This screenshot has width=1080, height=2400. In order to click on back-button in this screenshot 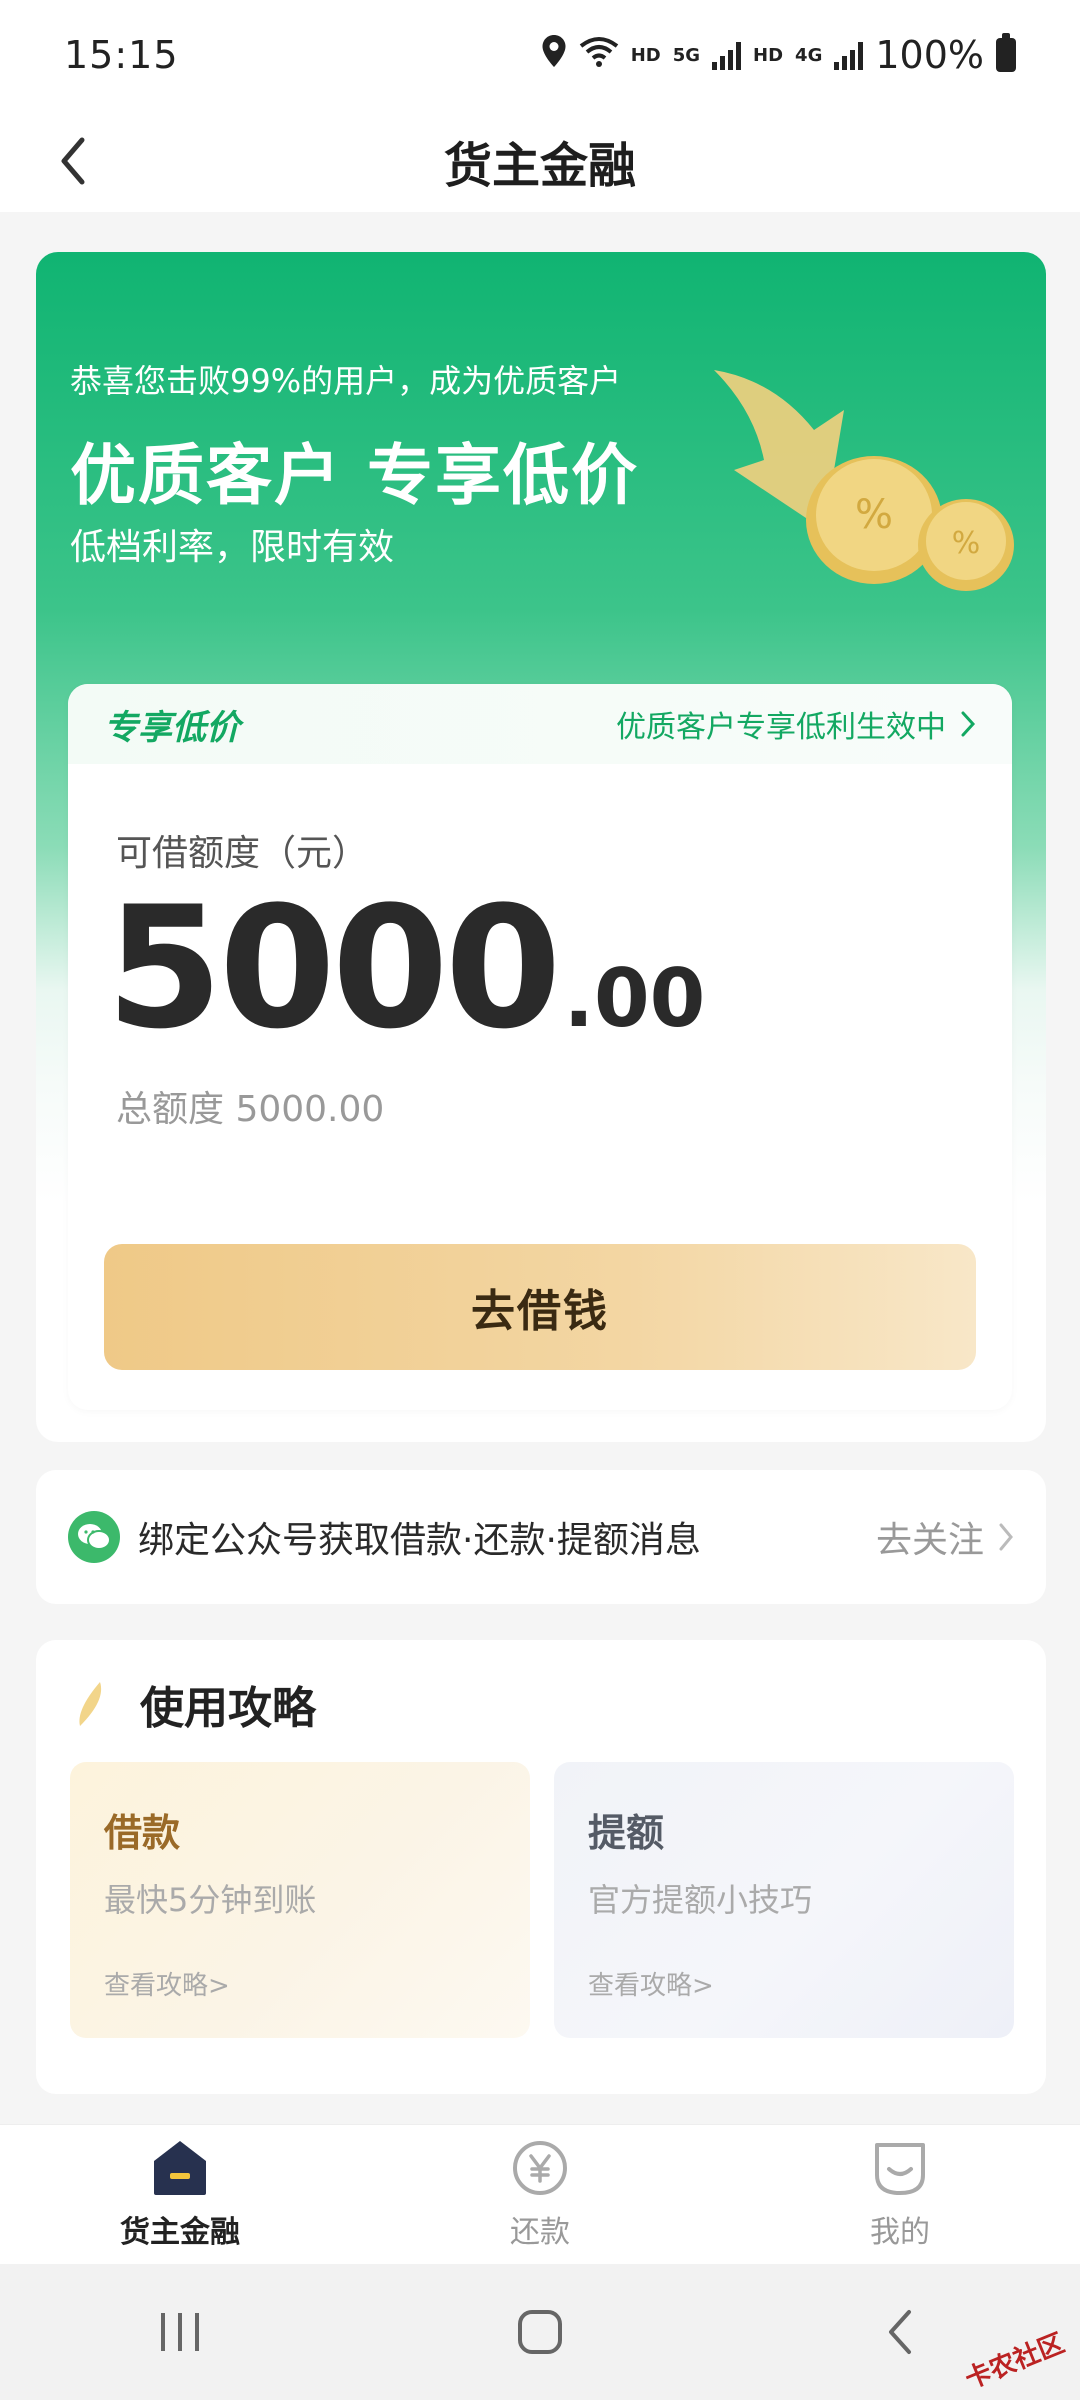, I will do `click(73, 161)`.